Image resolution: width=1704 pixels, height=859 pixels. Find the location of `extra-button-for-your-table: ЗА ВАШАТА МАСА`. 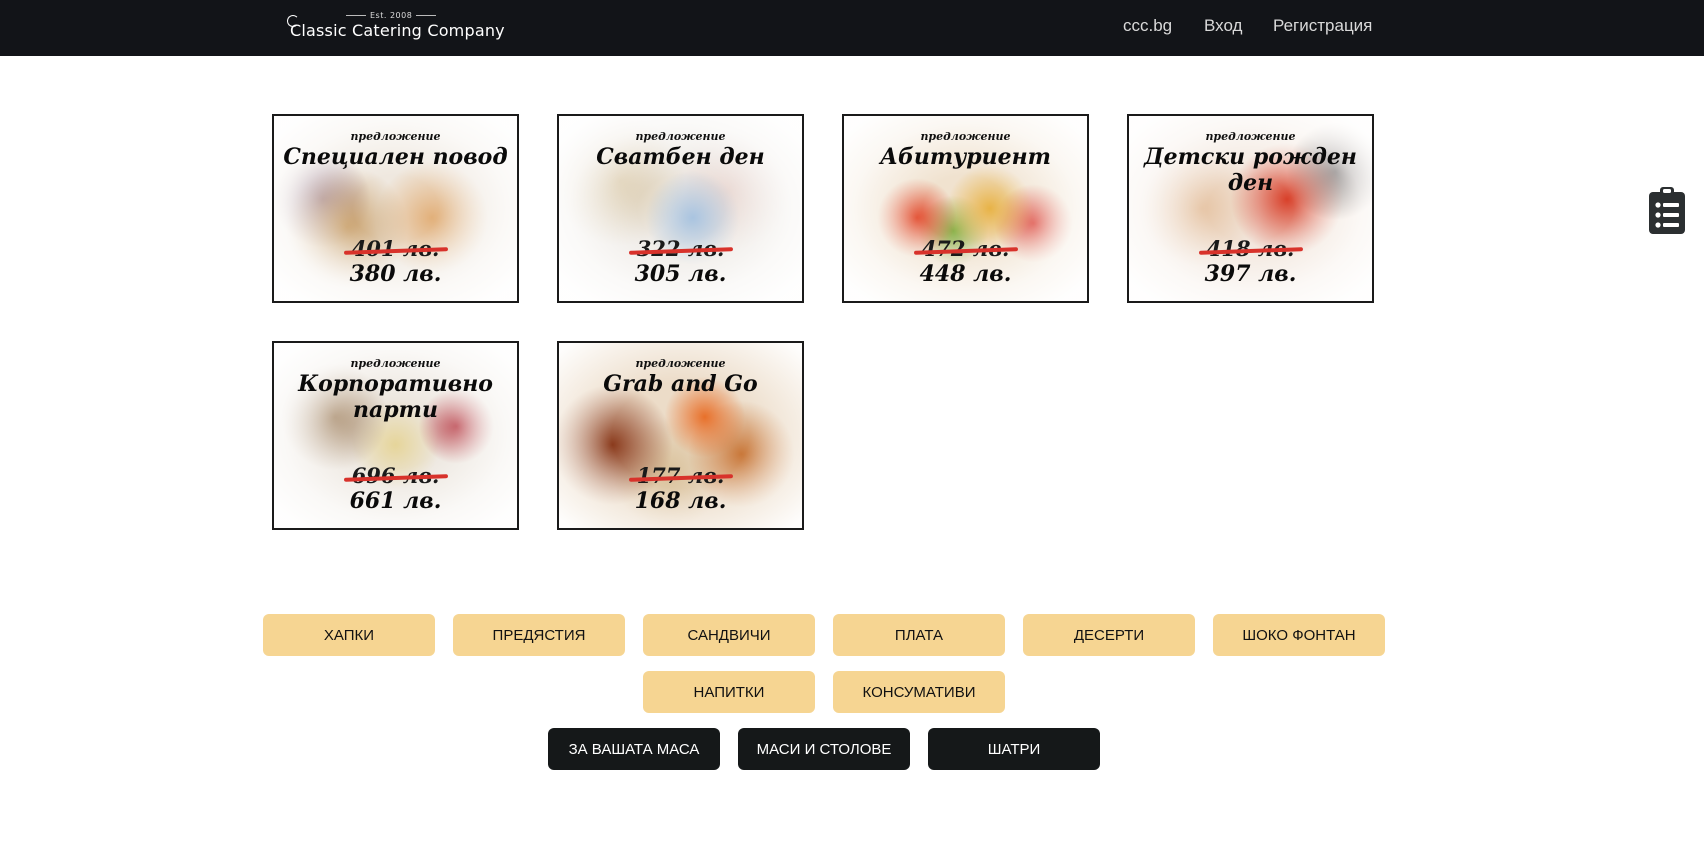

extra-button-for-your-table: ЗА ВАШАТА МАСА is located at coordinates (634, 749).